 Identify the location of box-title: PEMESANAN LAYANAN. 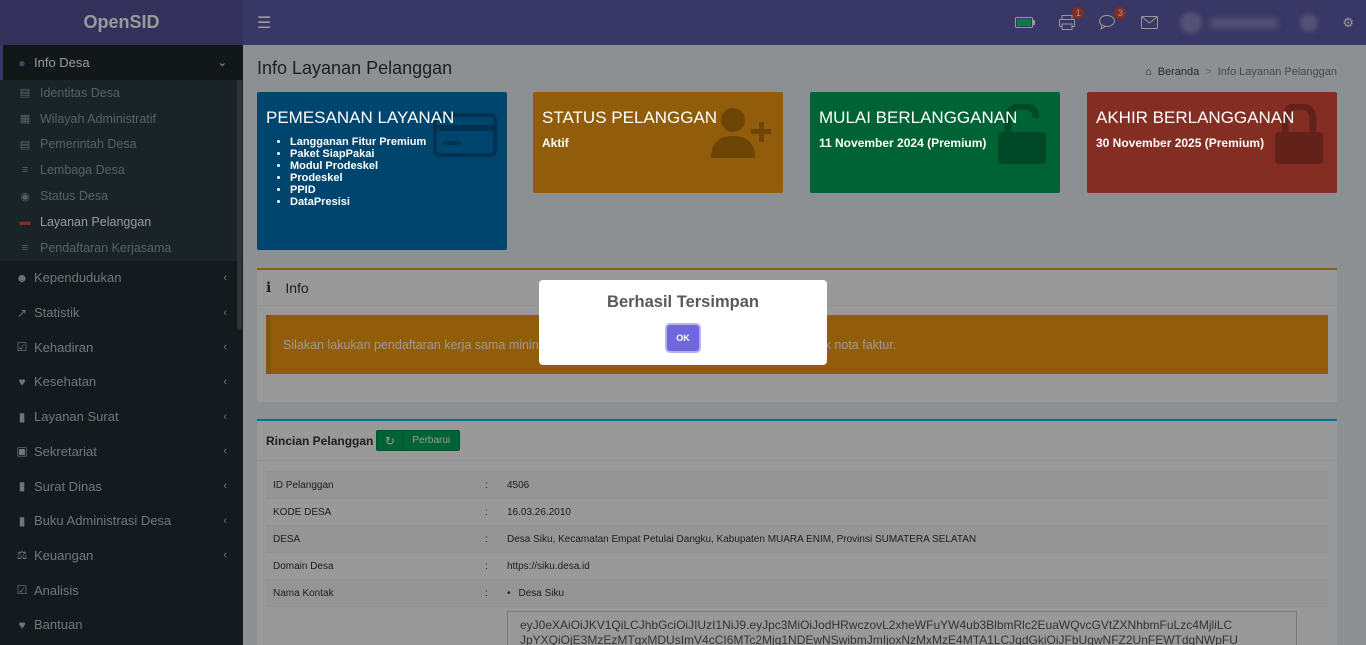
(360, 117).